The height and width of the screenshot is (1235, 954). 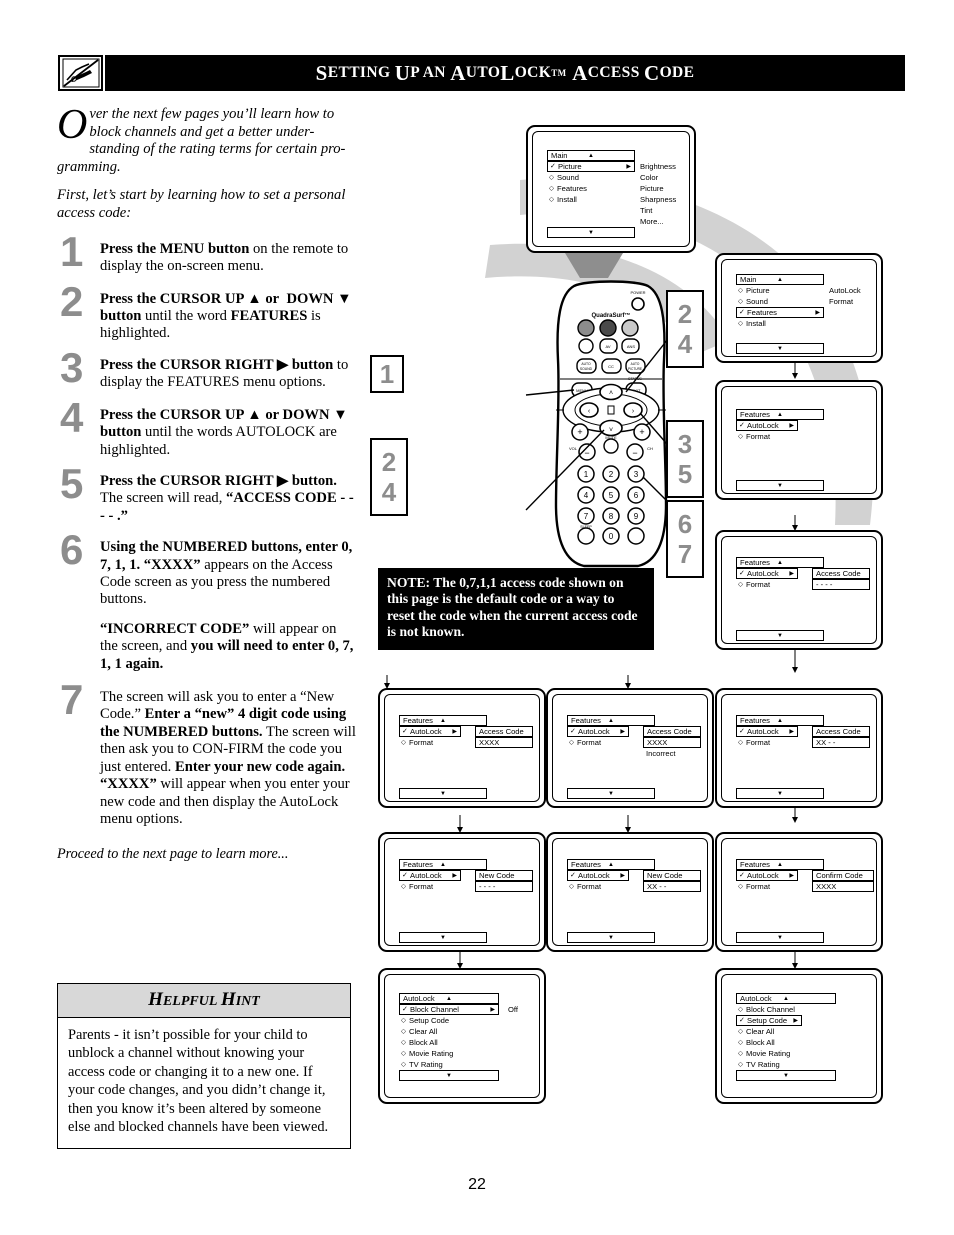 I want to click on osd-item-picture: ✓ Picture ▶, so click(x=591, y=166).